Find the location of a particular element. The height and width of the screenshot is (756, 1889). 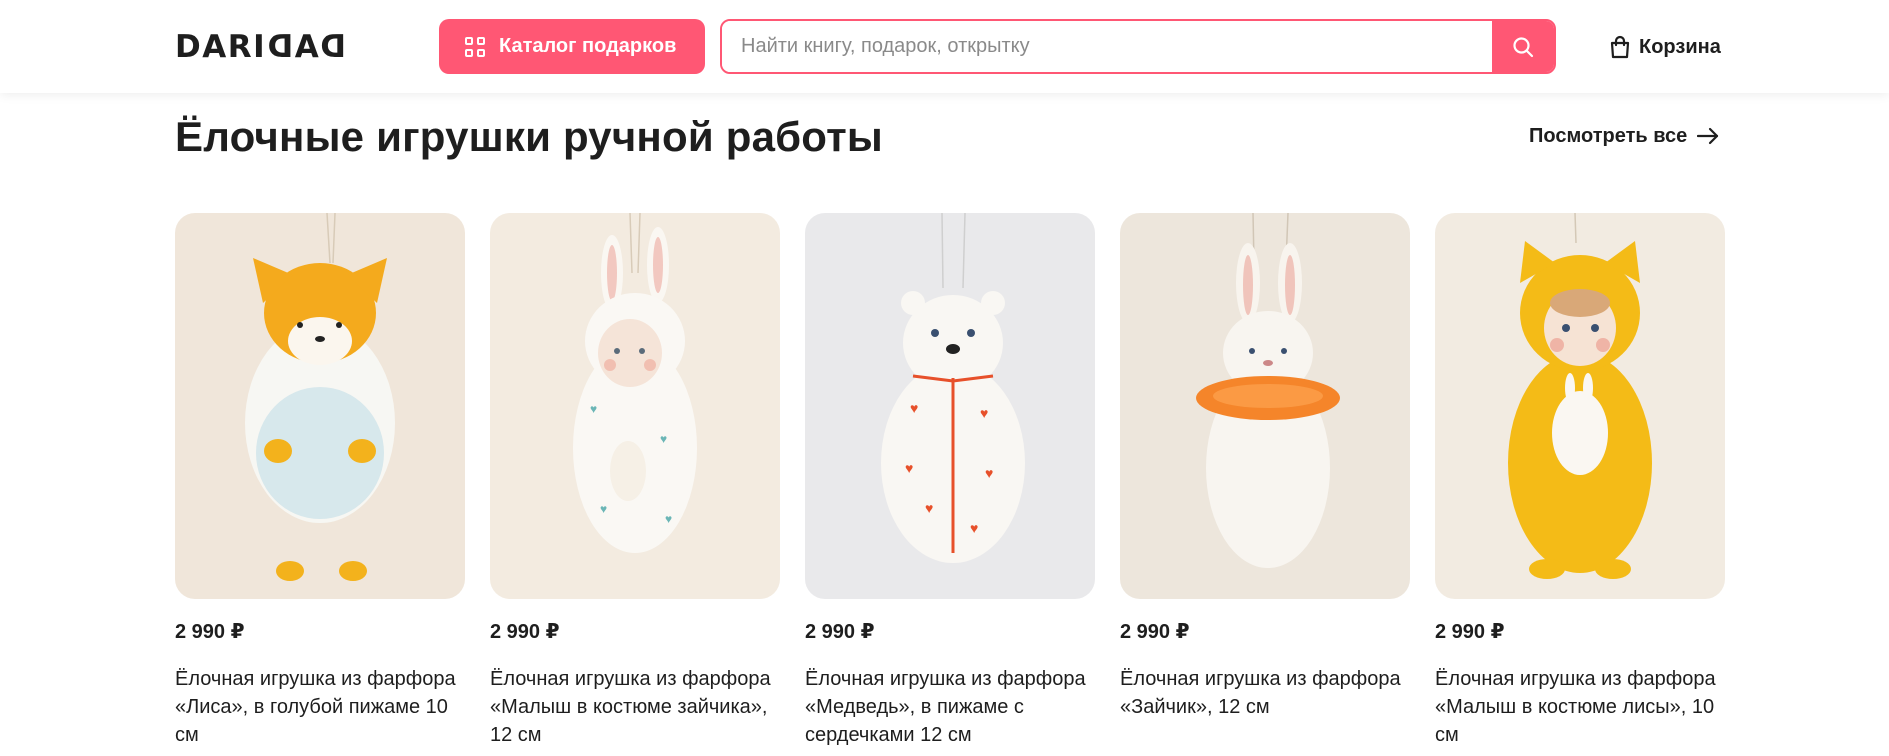

search-bar is located at coordinates (1138, 46).